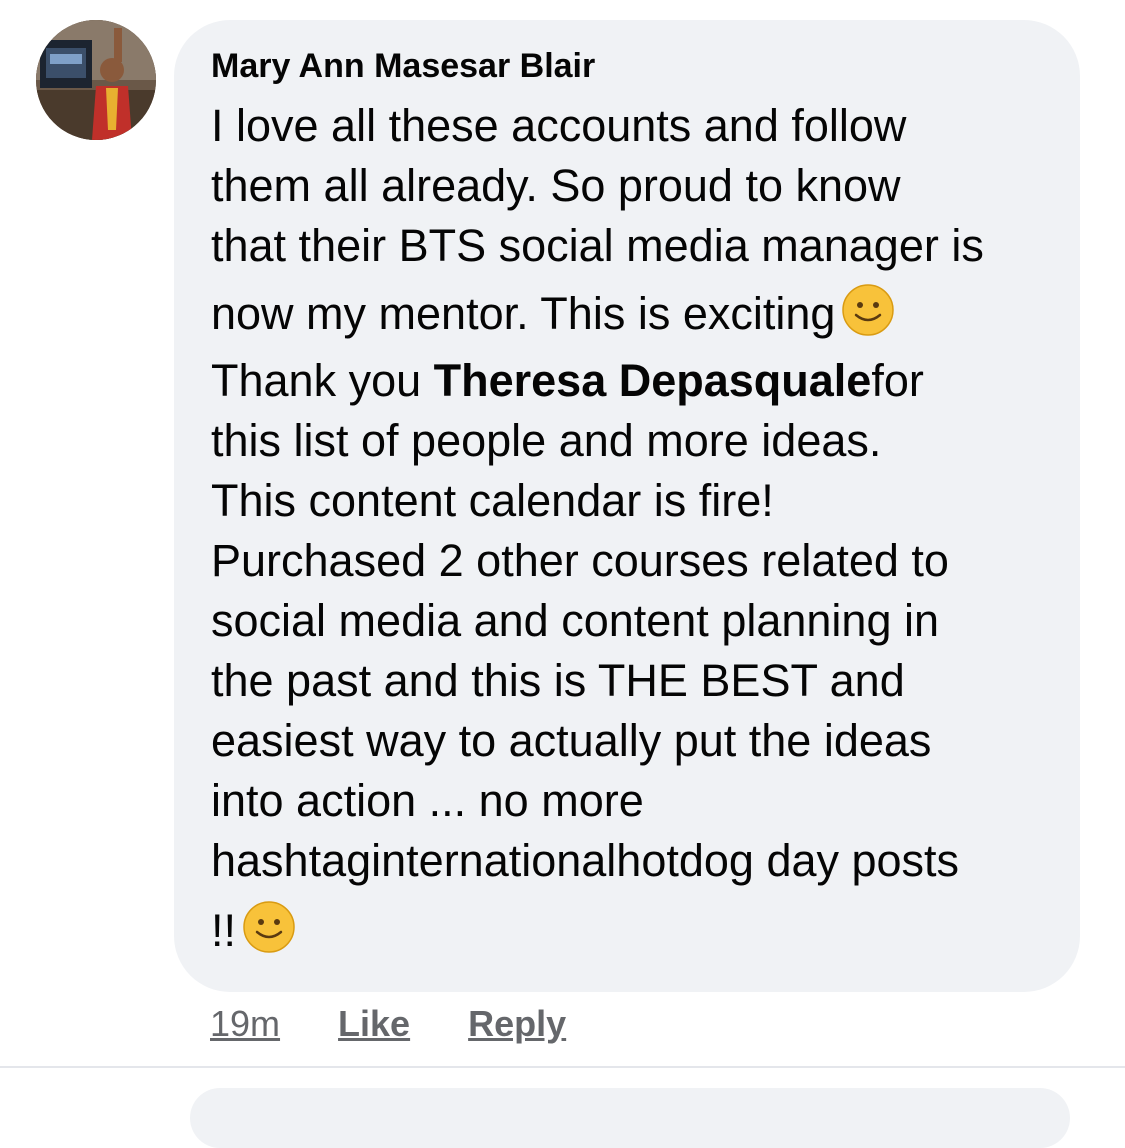  Describe the element at coordinates (641, 931) in the screenshot. I see `comment-line-with-emoji: !!` at that location.